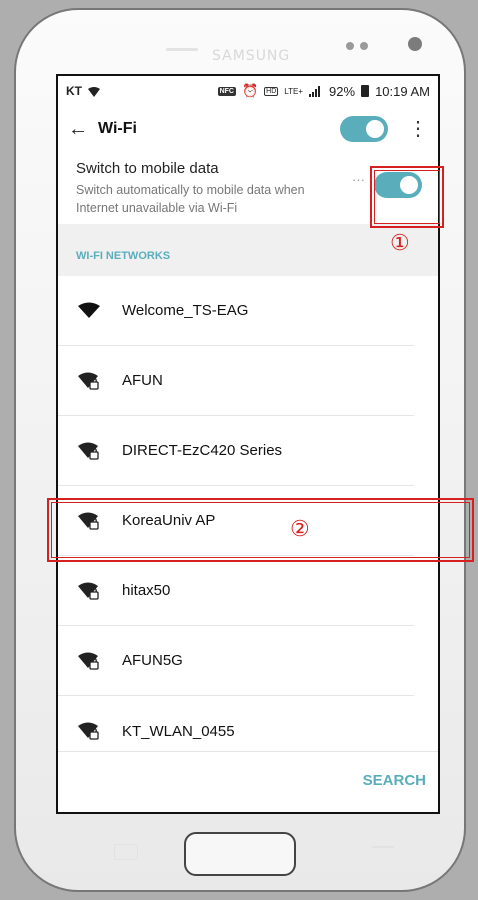 The height and width of the screenshot is (900, 478). Describe the element at coordinates (185, 310) in the screenshot. I see `network-name: Welcome_TS-EAG` at that location.